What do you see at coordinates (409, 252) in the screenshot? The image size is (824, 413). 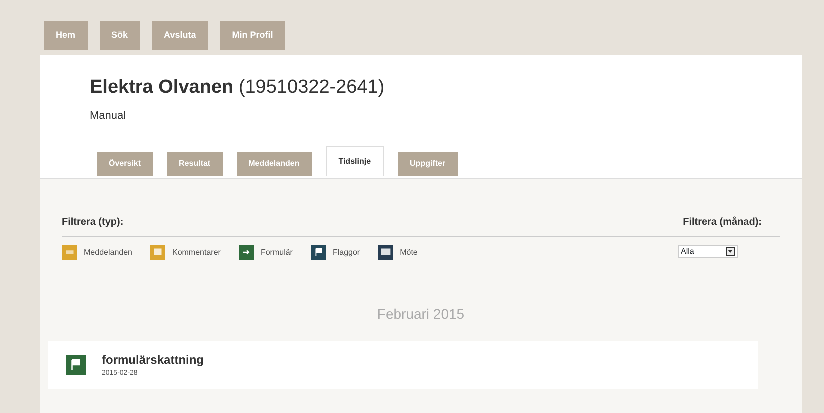 I see `filter-option: Möte` at bounding box center [409, 252].